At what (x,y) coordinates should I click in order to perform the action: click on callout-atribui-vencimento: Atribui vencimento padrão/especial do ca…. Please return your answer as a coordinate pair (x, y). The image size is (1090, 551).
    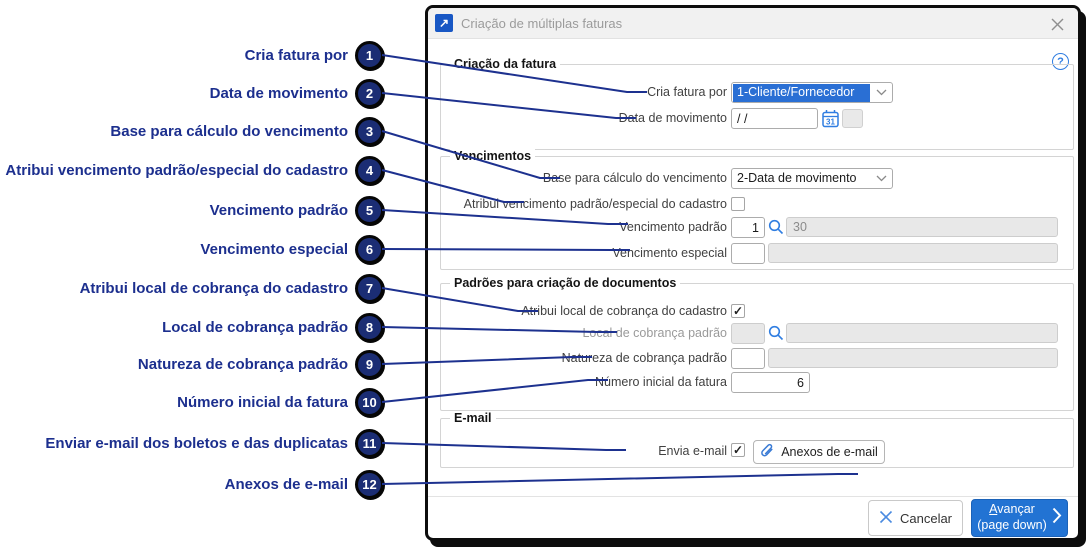
    Looking at the image, I should click on (192, 170).